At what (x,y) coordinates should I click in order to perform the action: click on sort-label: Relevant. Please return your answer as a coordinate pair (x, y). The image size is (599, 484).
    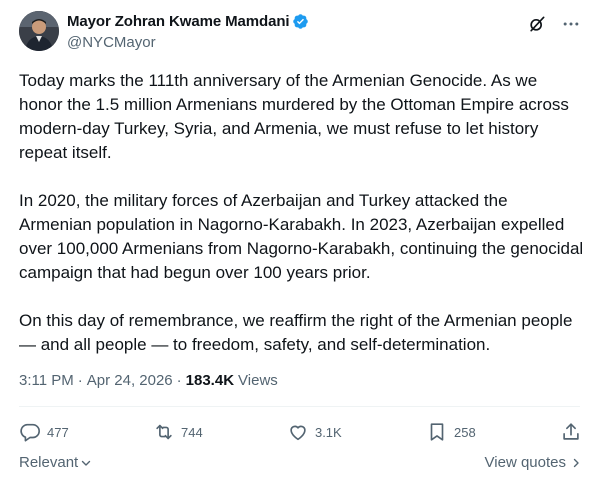
    Looking at the image, I should click on (49, 462).